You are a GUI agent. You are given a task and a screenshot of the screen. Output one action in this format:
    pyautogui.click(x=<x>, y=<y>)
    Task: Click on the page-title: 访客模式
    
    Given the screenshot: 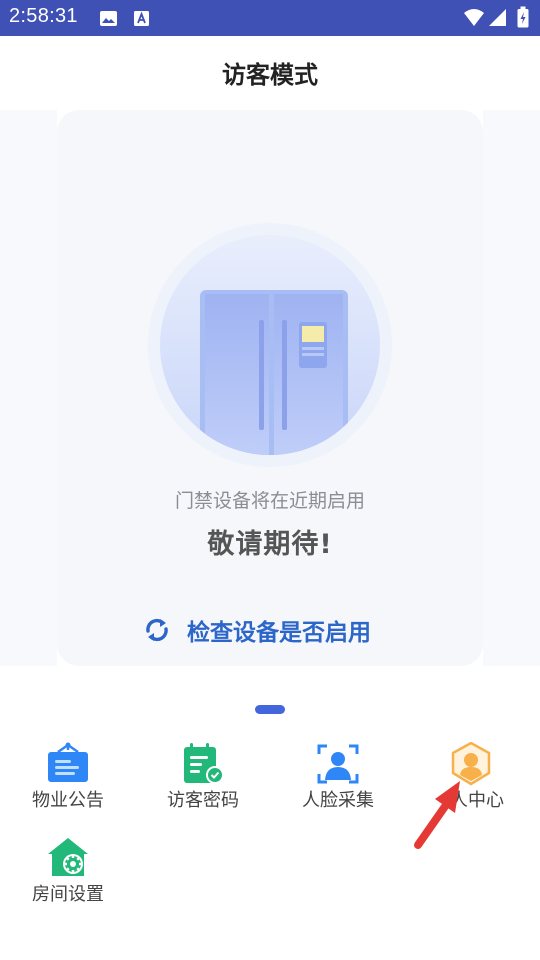 What is the action you would take?
    pyautogui.click(x=270, y=75)
    